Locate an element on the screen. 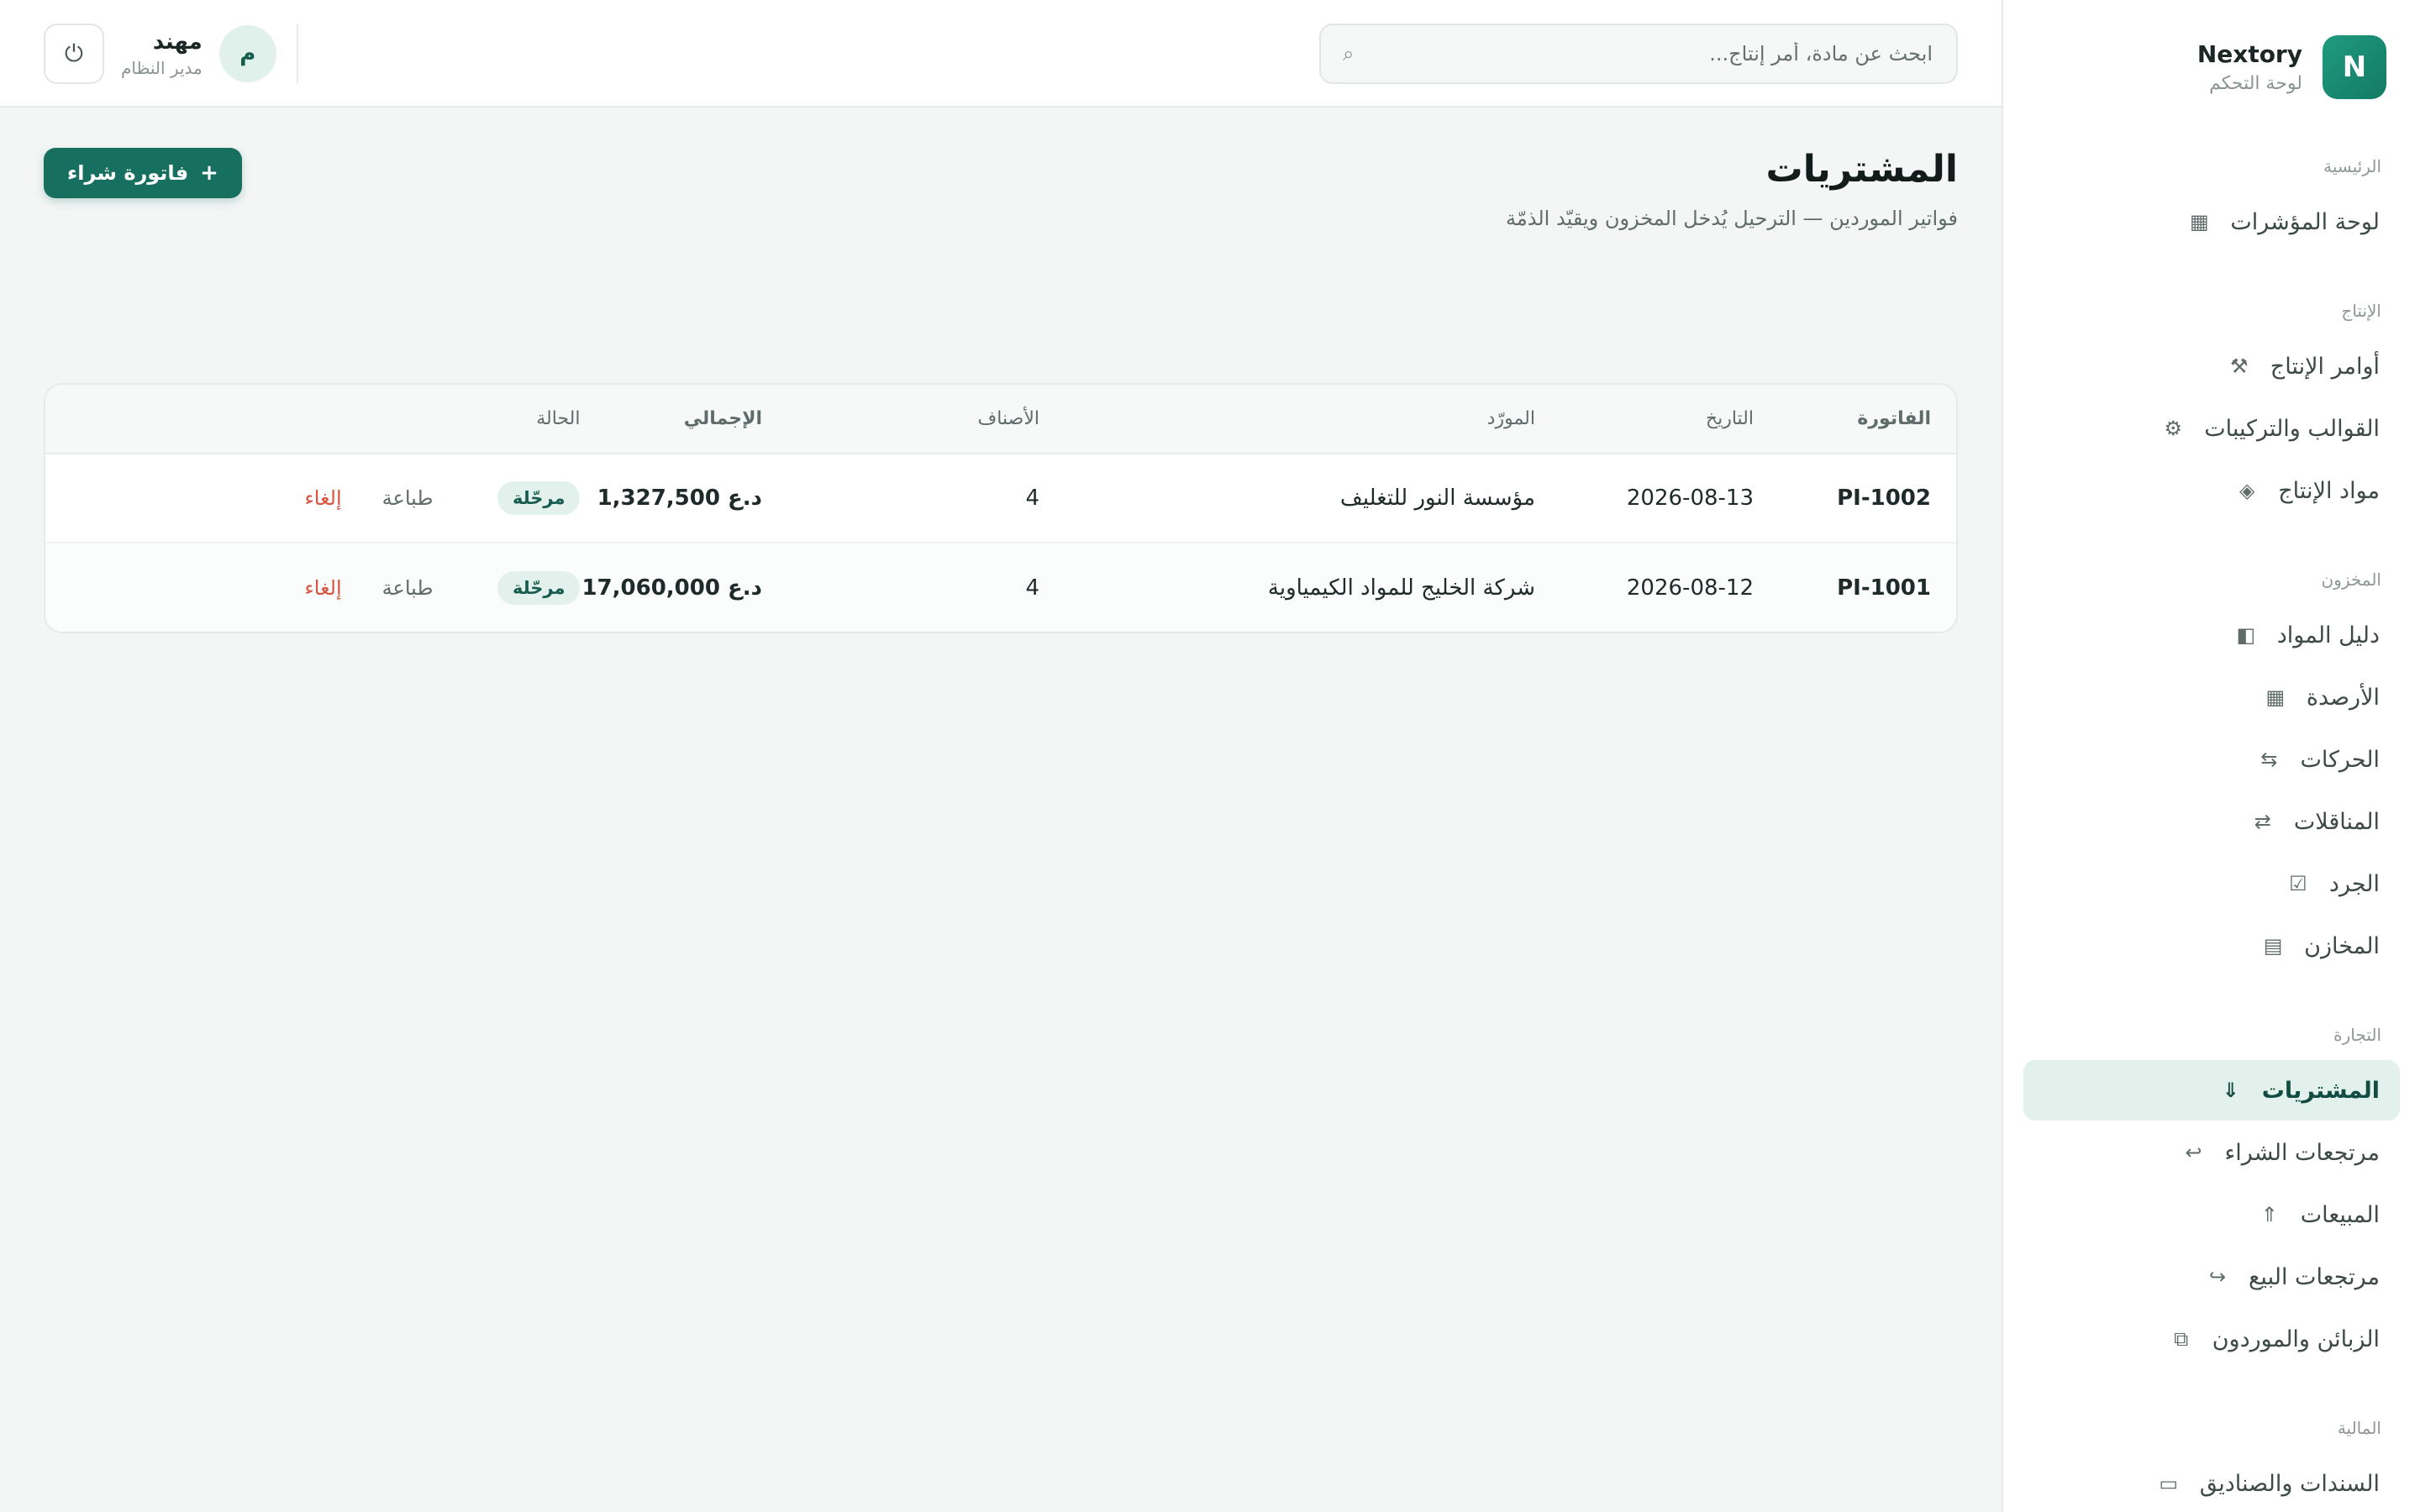 The width and height of the screenshot is (2420, 1512). sidebar-item: الجرد ☑ is located at coordinates (2211, 883).